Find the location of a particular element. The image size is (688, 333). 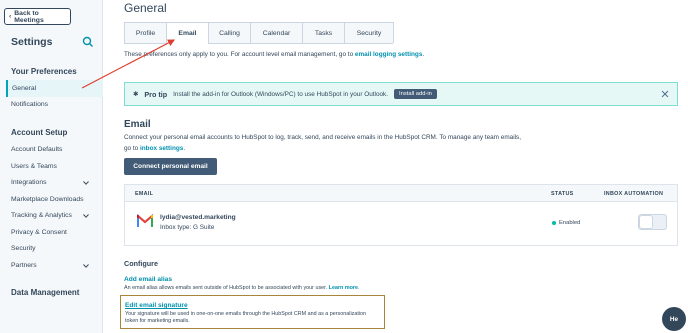

sidebar-item-account-defaults: Account Defaults is located at coordinates (36, 149).